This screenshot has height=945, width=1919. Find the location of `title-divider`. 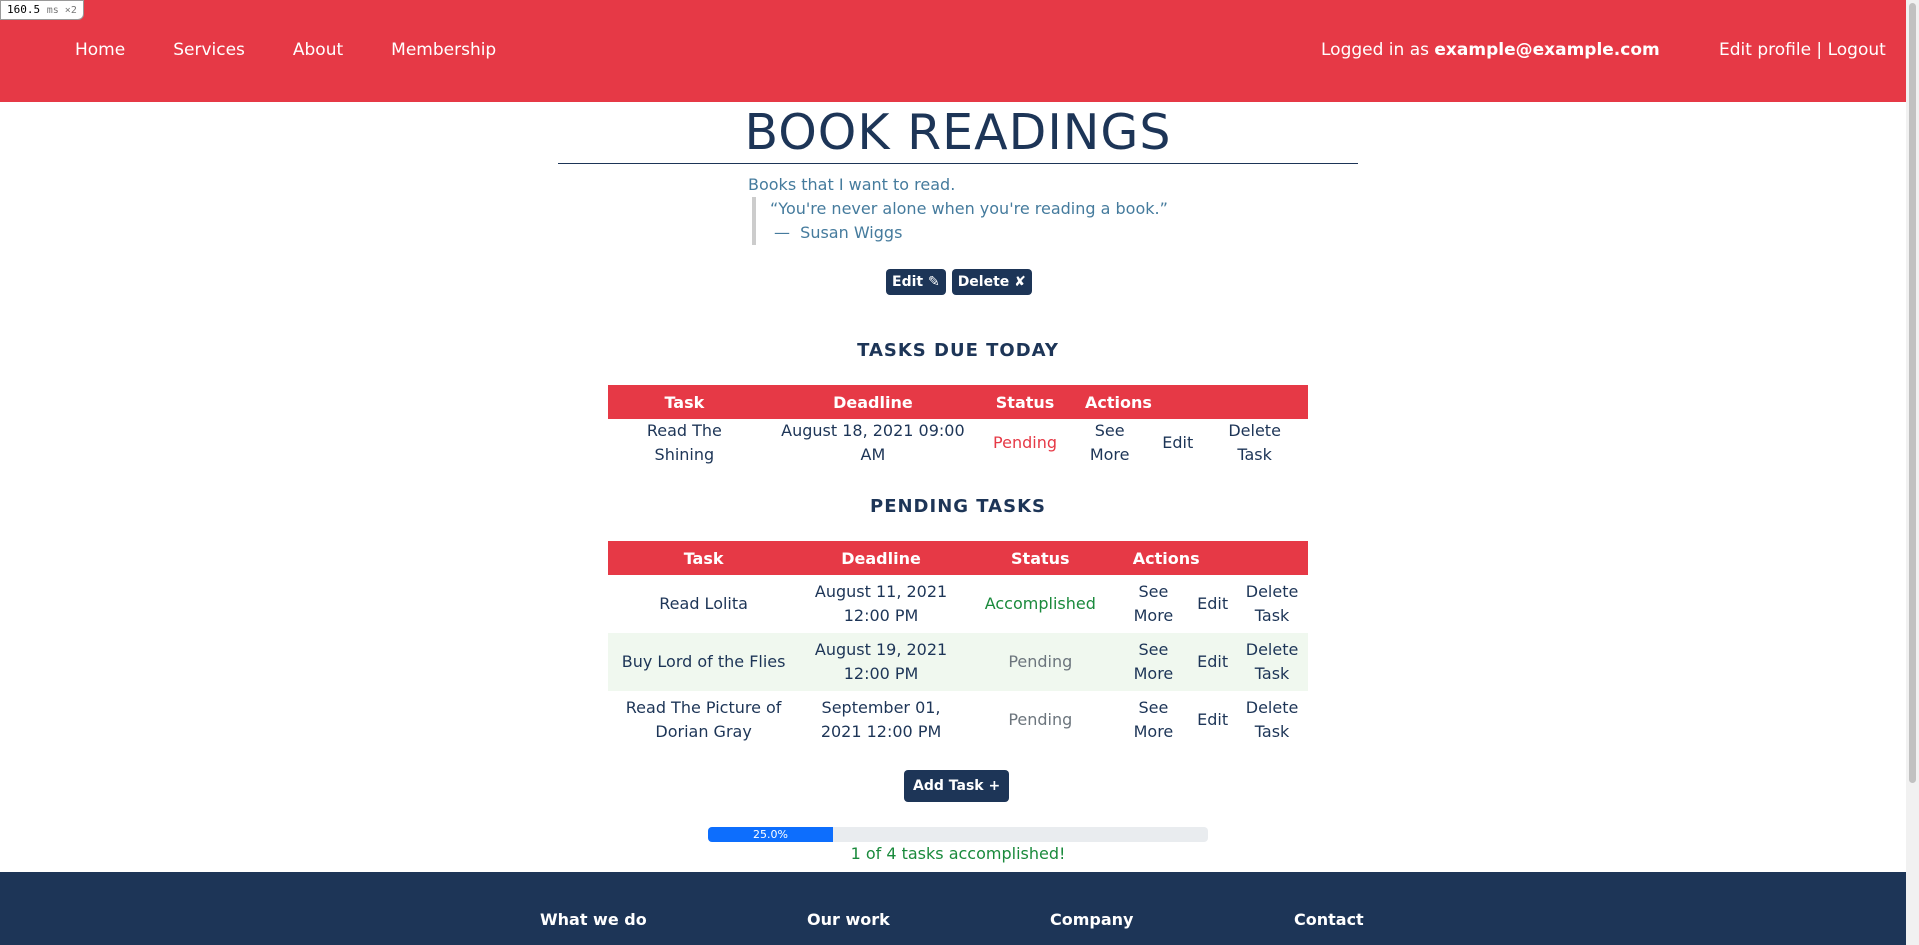

title-divider is located at coordinates (958, 163).